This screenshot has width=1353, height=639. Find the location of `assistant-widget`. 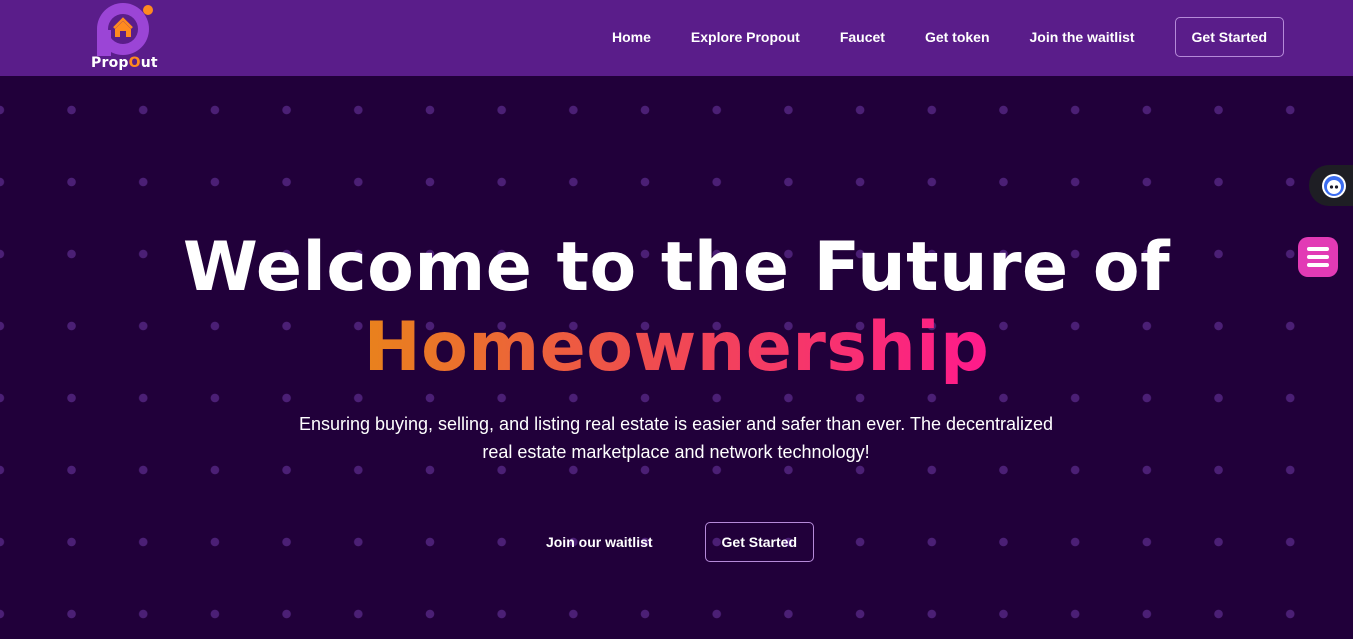

assistant-widget is located at coordinates (1331, 185).